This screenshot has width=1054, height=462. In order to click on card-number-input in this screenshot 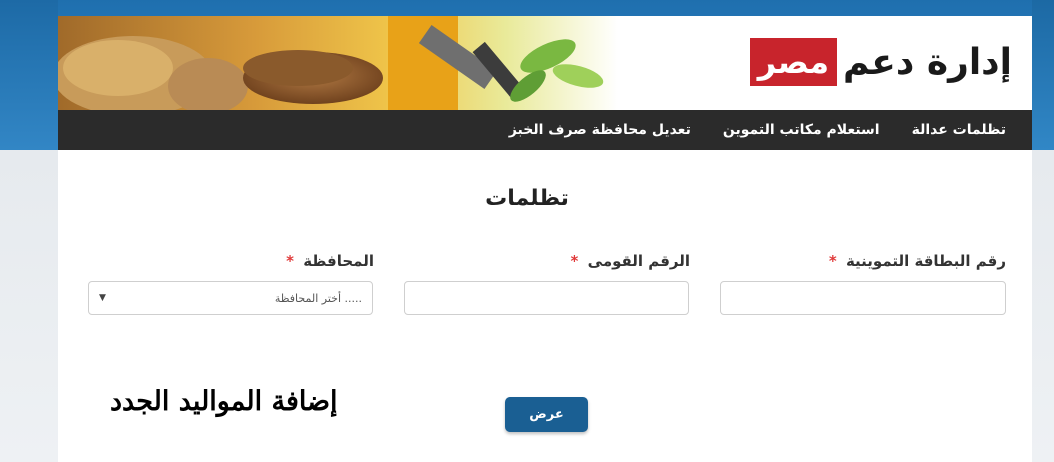, I will do `click(863, 298)`.